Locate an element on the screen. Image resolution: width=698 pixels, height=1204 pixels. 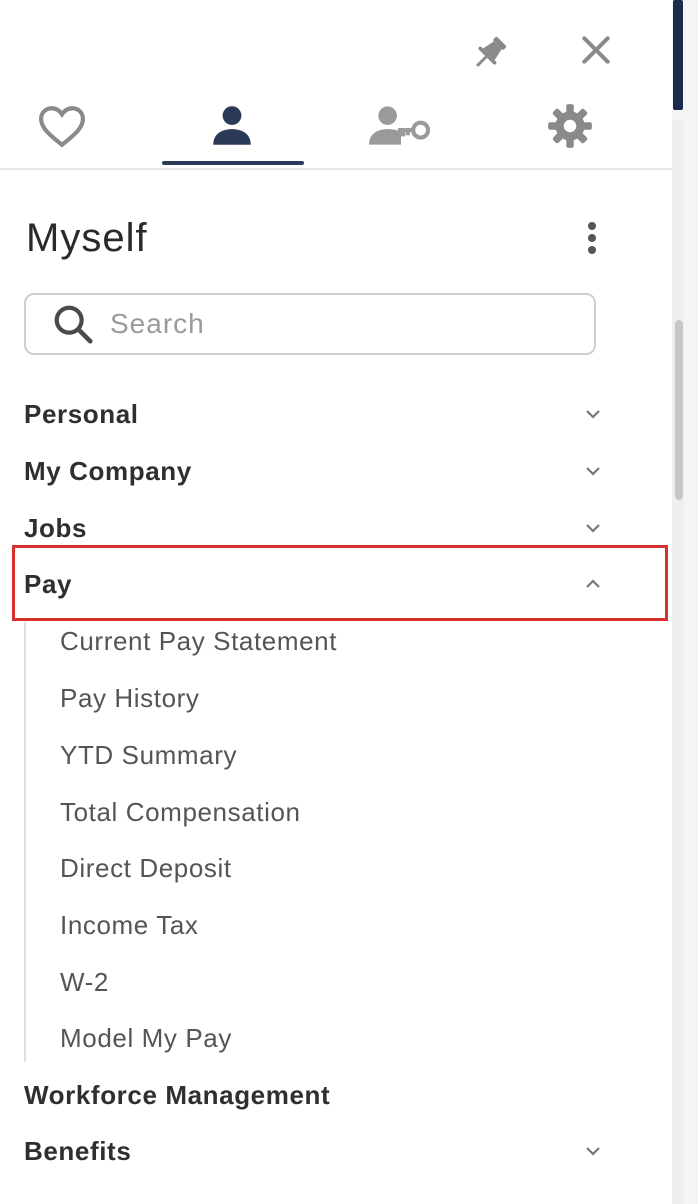
chevron-up-icon is located at coordinates (593, 584).